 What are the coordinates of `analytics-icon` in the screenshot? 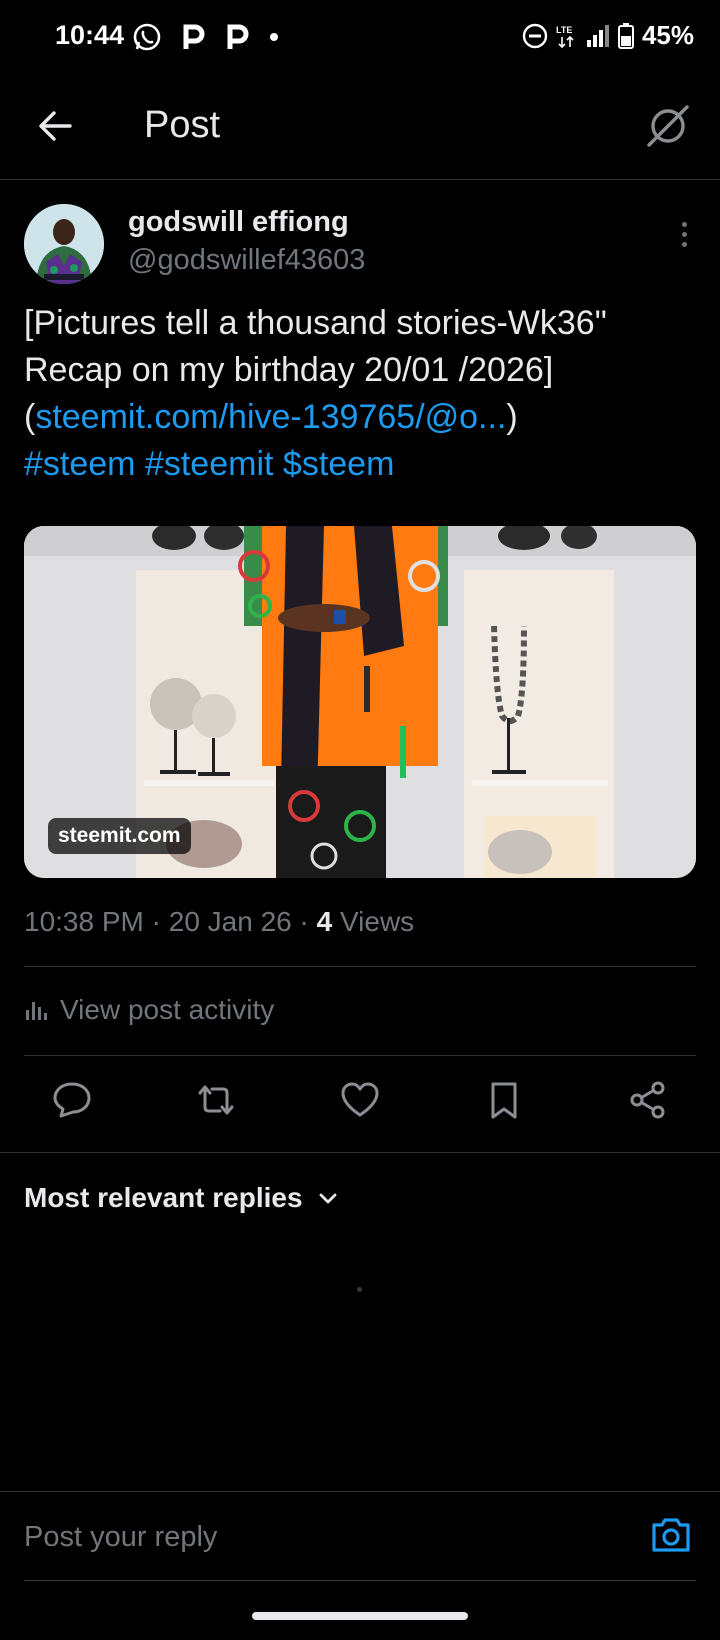 It's located at (36, 1011).